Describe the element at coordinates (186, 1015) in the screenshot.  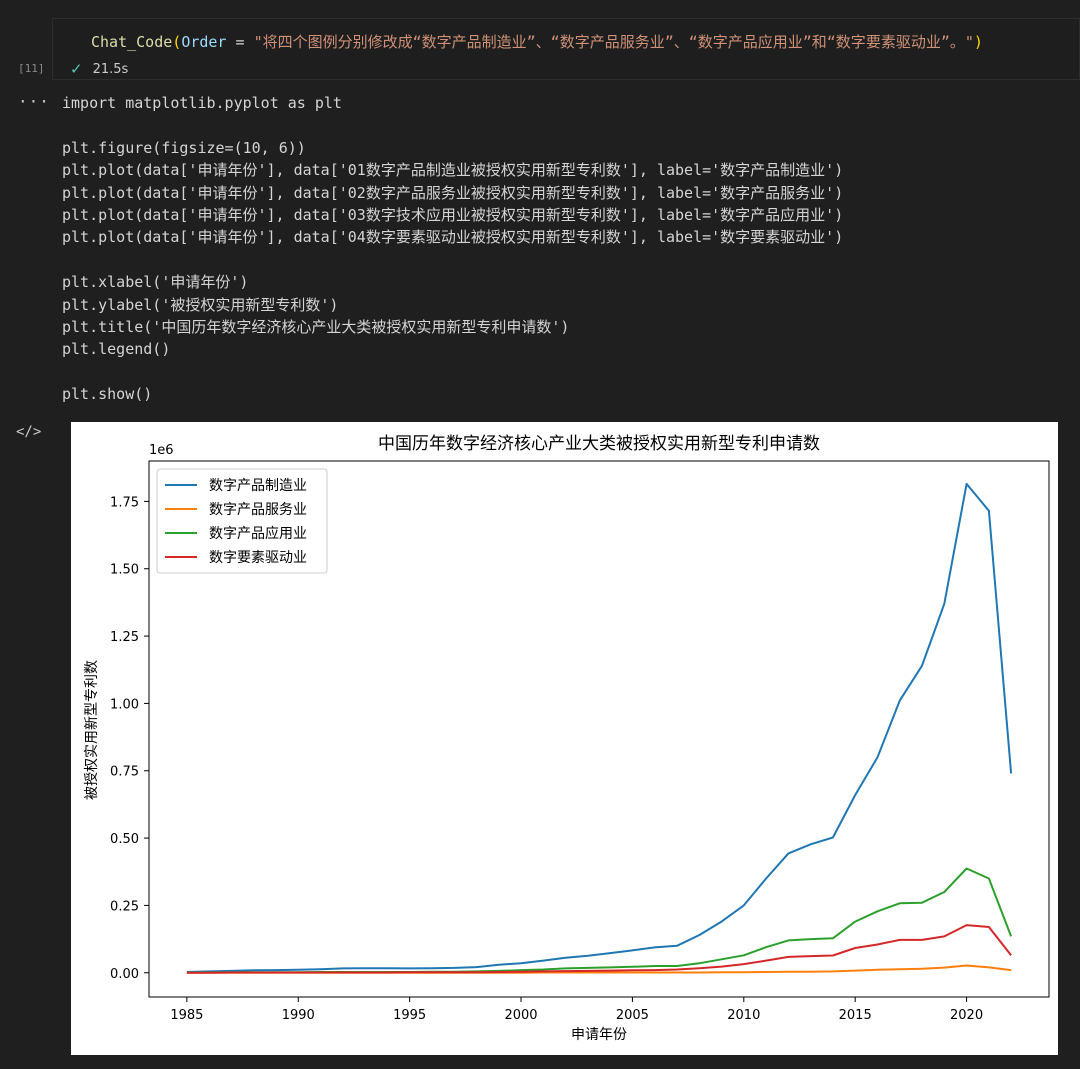
I see `x-tick-label: 1985` at that location.